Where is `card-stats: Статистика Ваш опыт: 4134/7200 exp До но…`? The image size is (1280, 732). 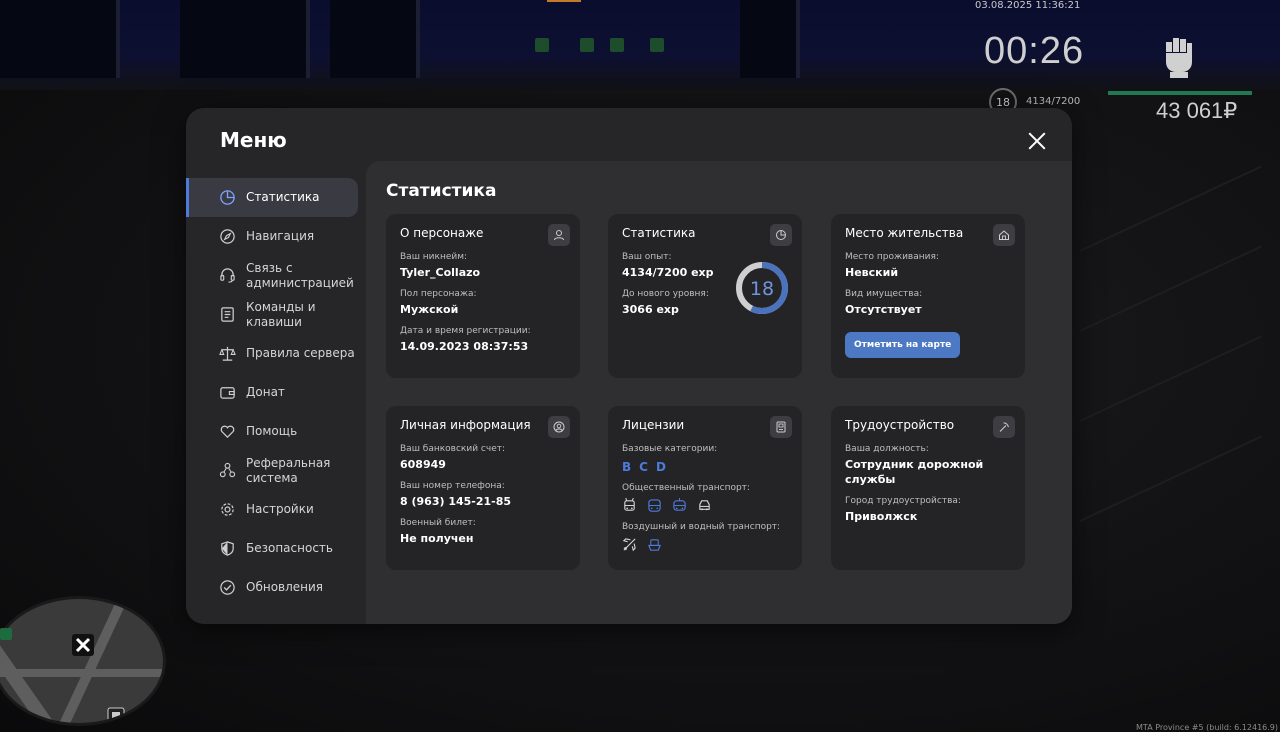 card-stats: Статистика Ваш опыт: 4134/7200 exp До но… is located at coordinates (705, 296).